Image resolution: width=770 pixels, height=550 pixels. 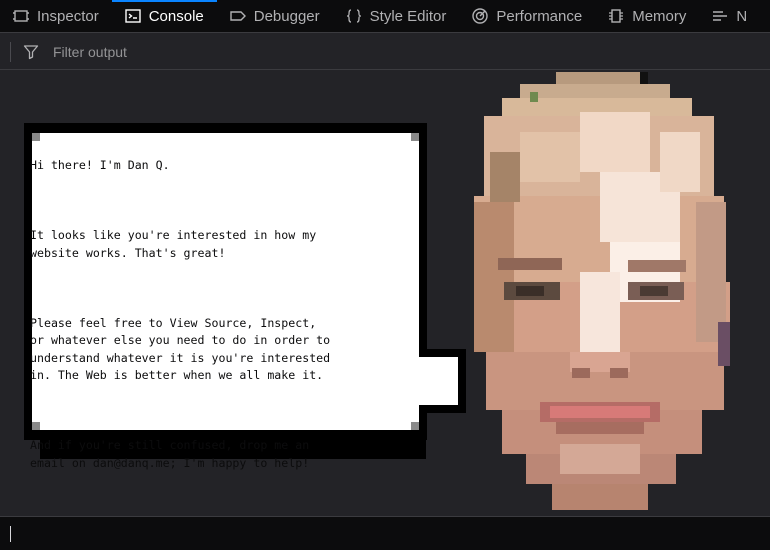 I want to click on tab-label: Console, so click(x=176, y=16).